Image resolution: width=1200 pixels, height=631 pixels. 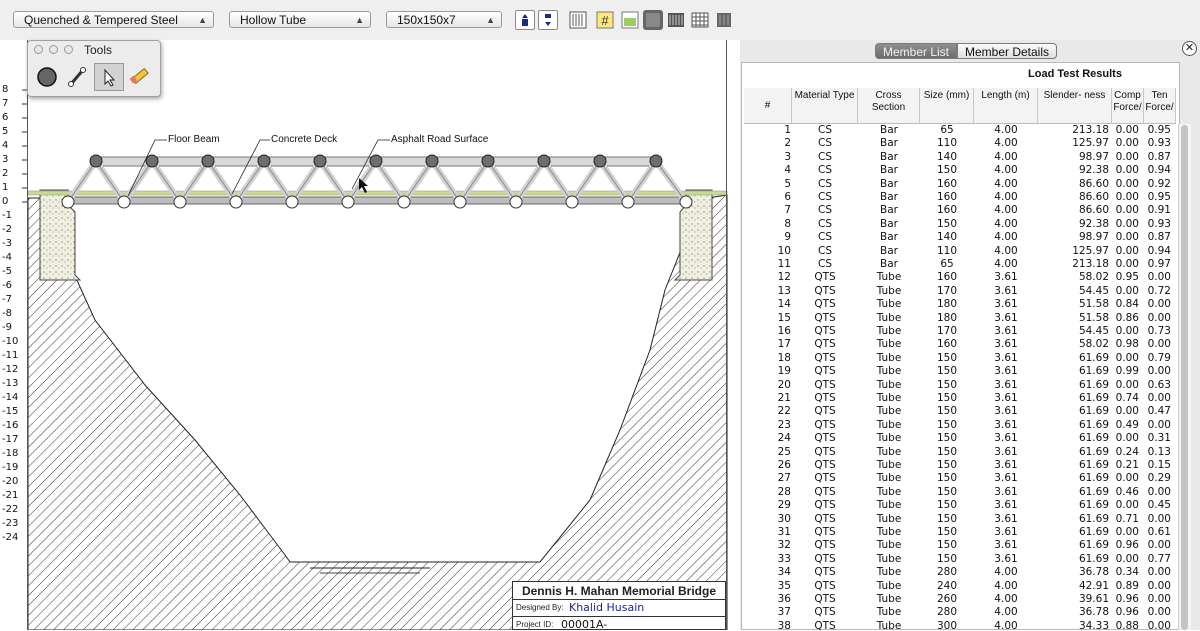 I want to click on table-cell: 0.84, so click(x=1127, y=304).